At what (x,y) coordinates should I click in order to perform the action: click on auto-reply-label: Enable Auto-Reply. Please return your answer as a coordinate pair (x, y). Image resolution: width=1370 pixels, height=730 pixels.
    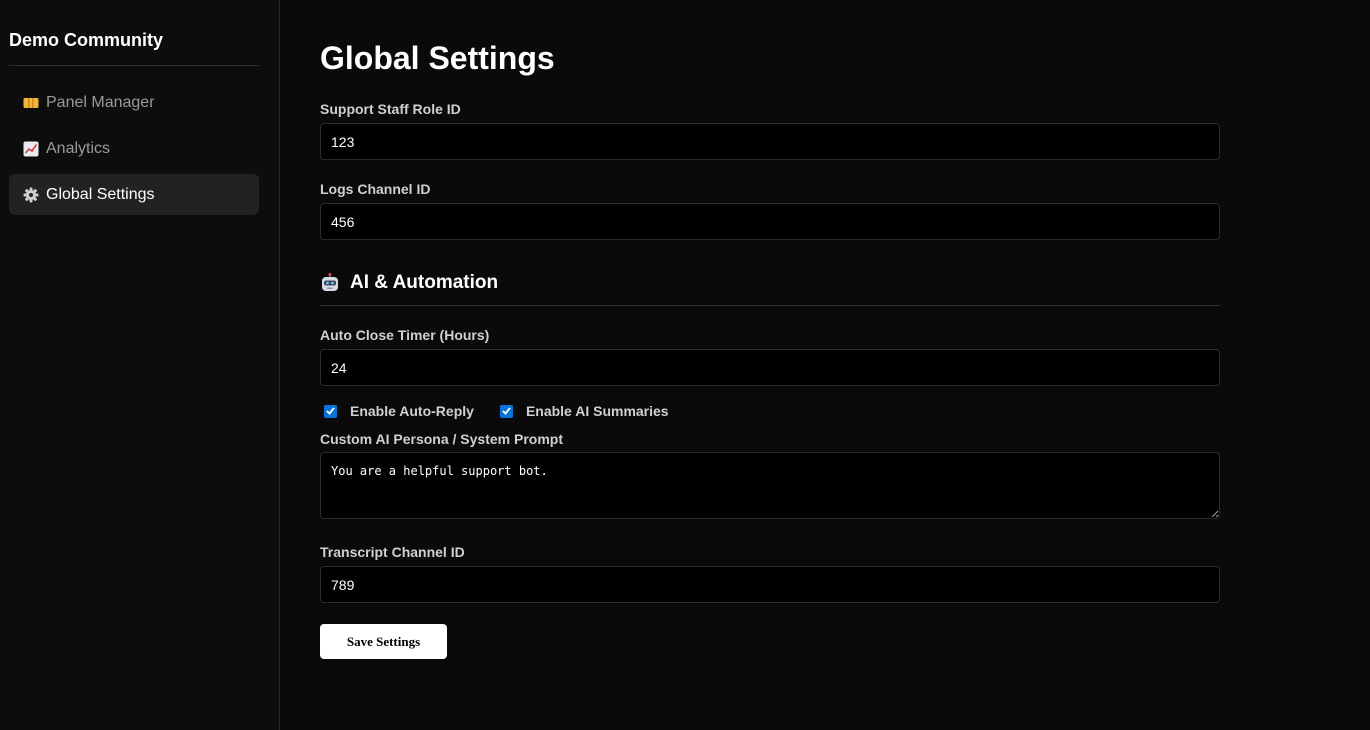
    Looking at the image, I should click on (412, 411).